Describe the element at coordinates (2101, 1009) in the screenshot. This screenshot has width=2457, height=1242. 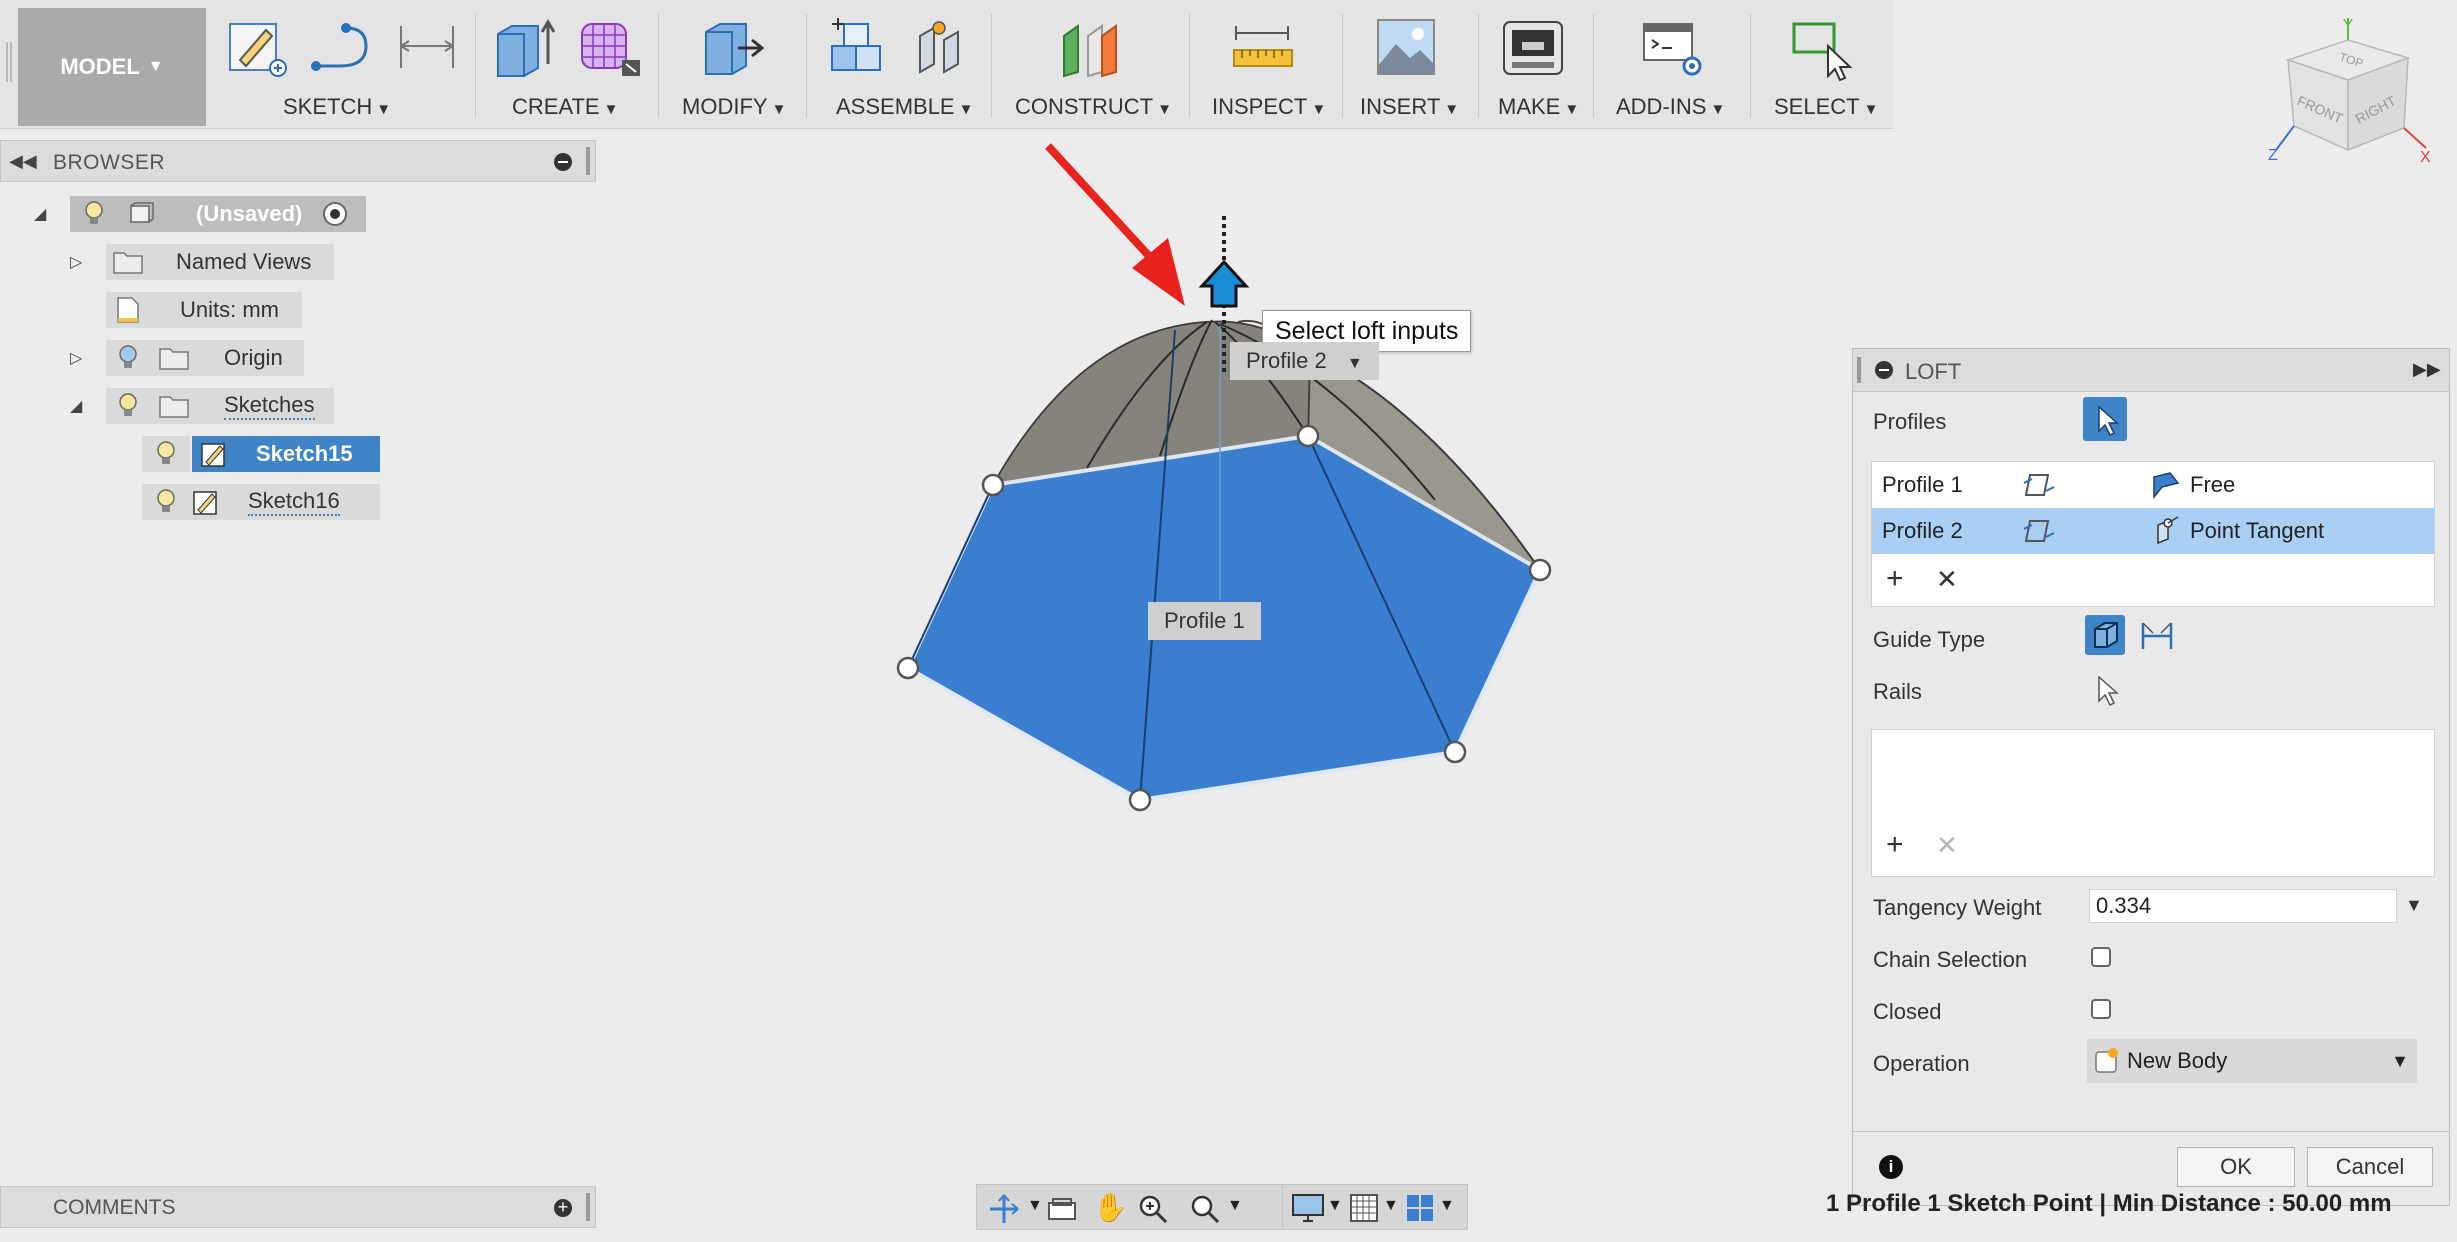
I see `closed-checkbox` at that location.